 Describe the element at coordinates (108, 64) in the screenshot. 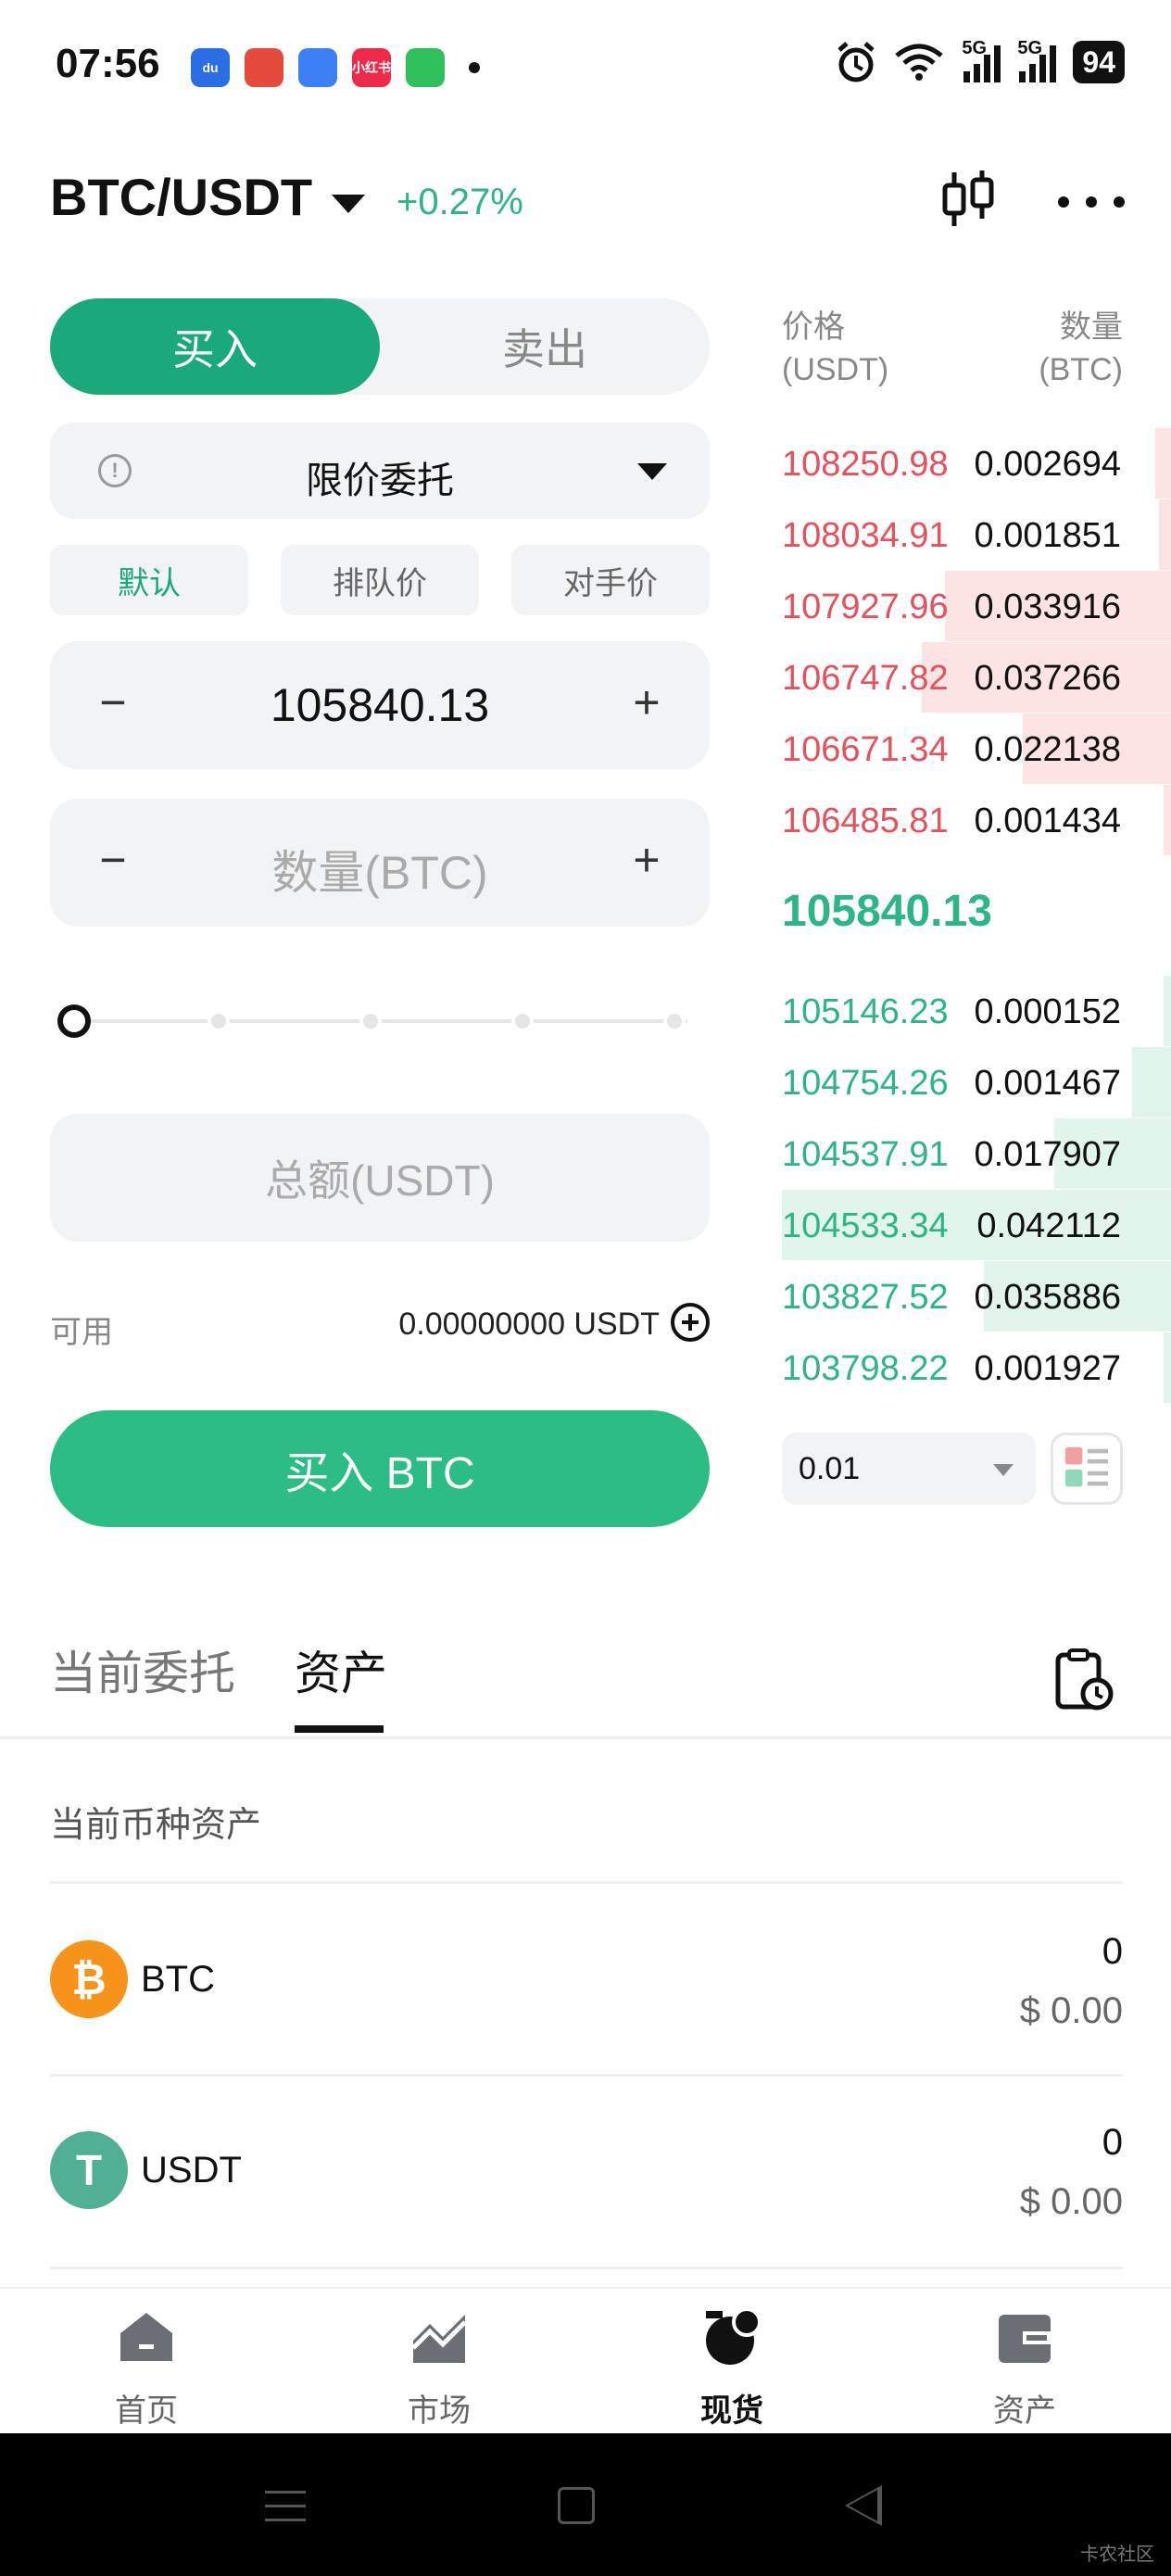

I see `status-time: 07:56` at that location.